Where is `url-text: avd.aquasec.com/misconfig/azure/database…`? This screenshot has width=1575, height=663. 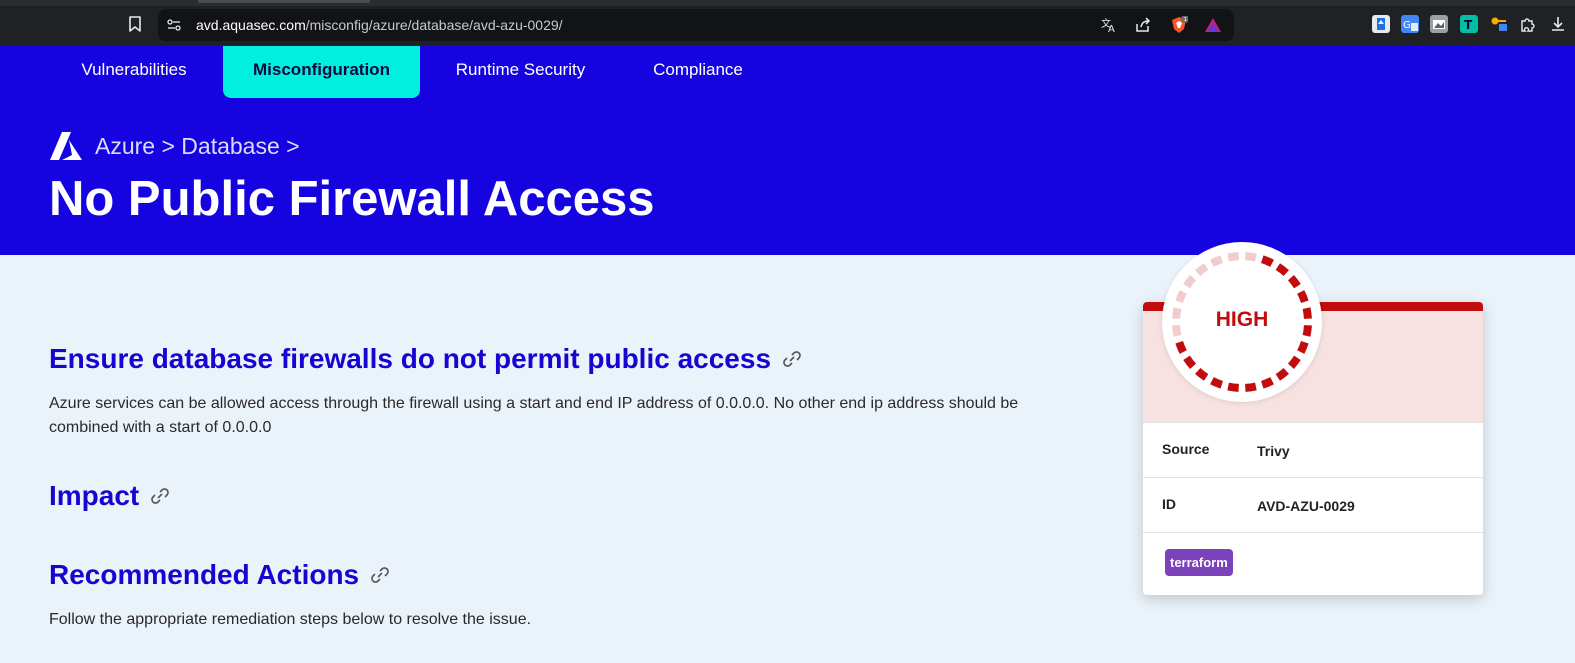 url-text: avd.aquasec.com/misconfig/azure/database… is located at coordinates (379, 25).